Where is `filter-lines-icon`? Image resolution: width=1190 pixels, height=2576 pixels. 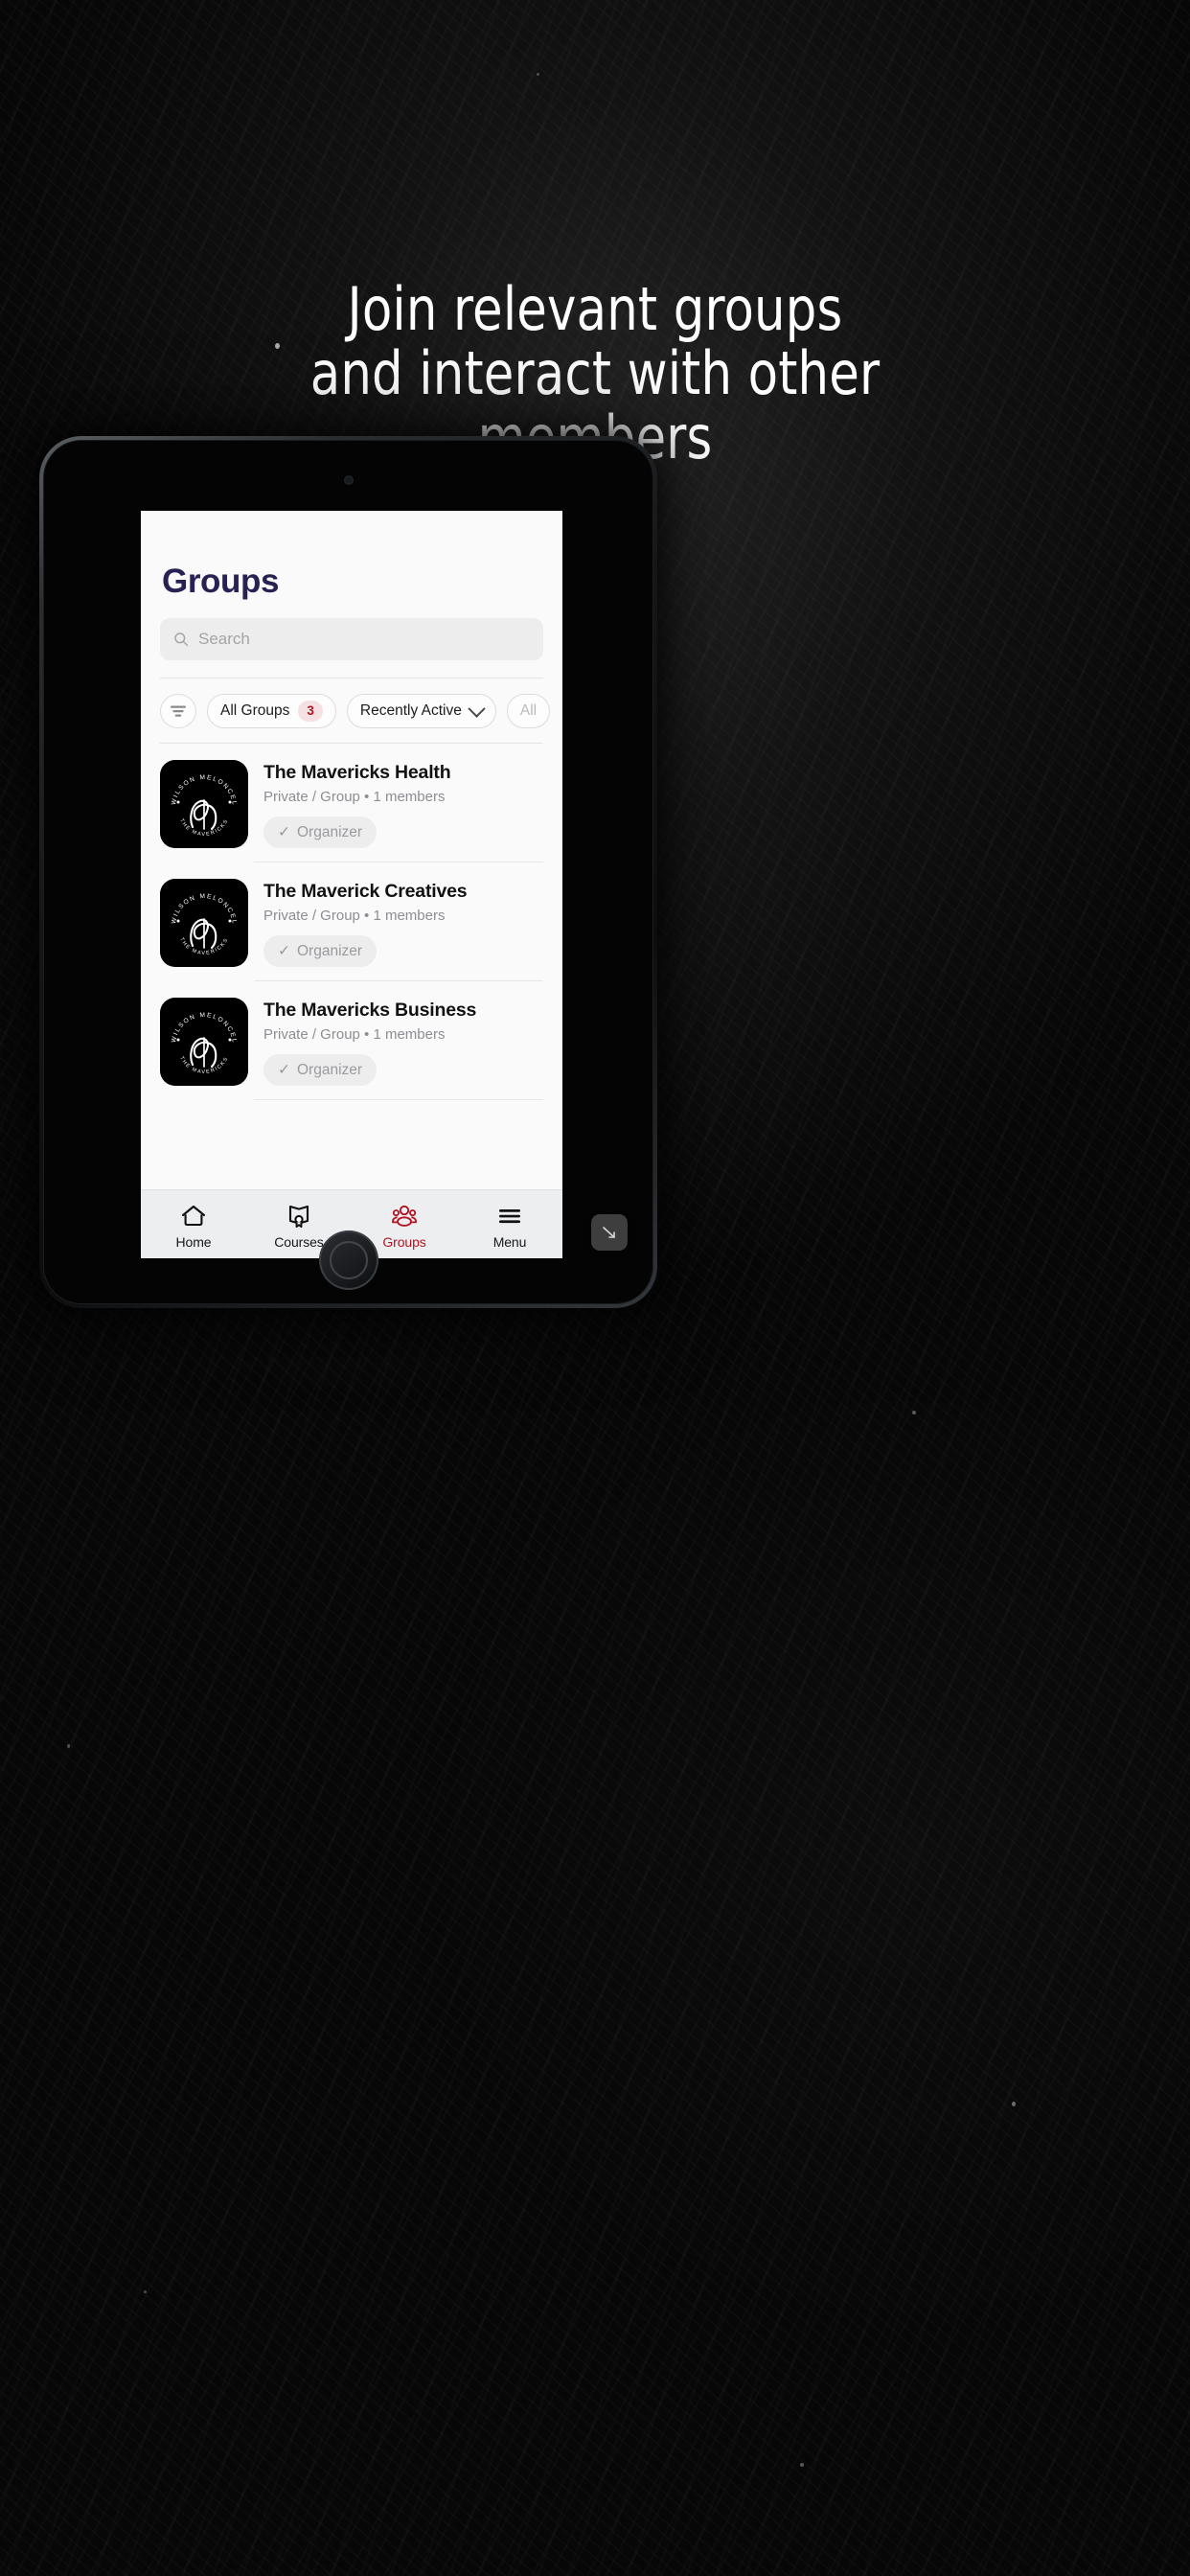 filter-lines-icon is located at coordinates (179, 711).